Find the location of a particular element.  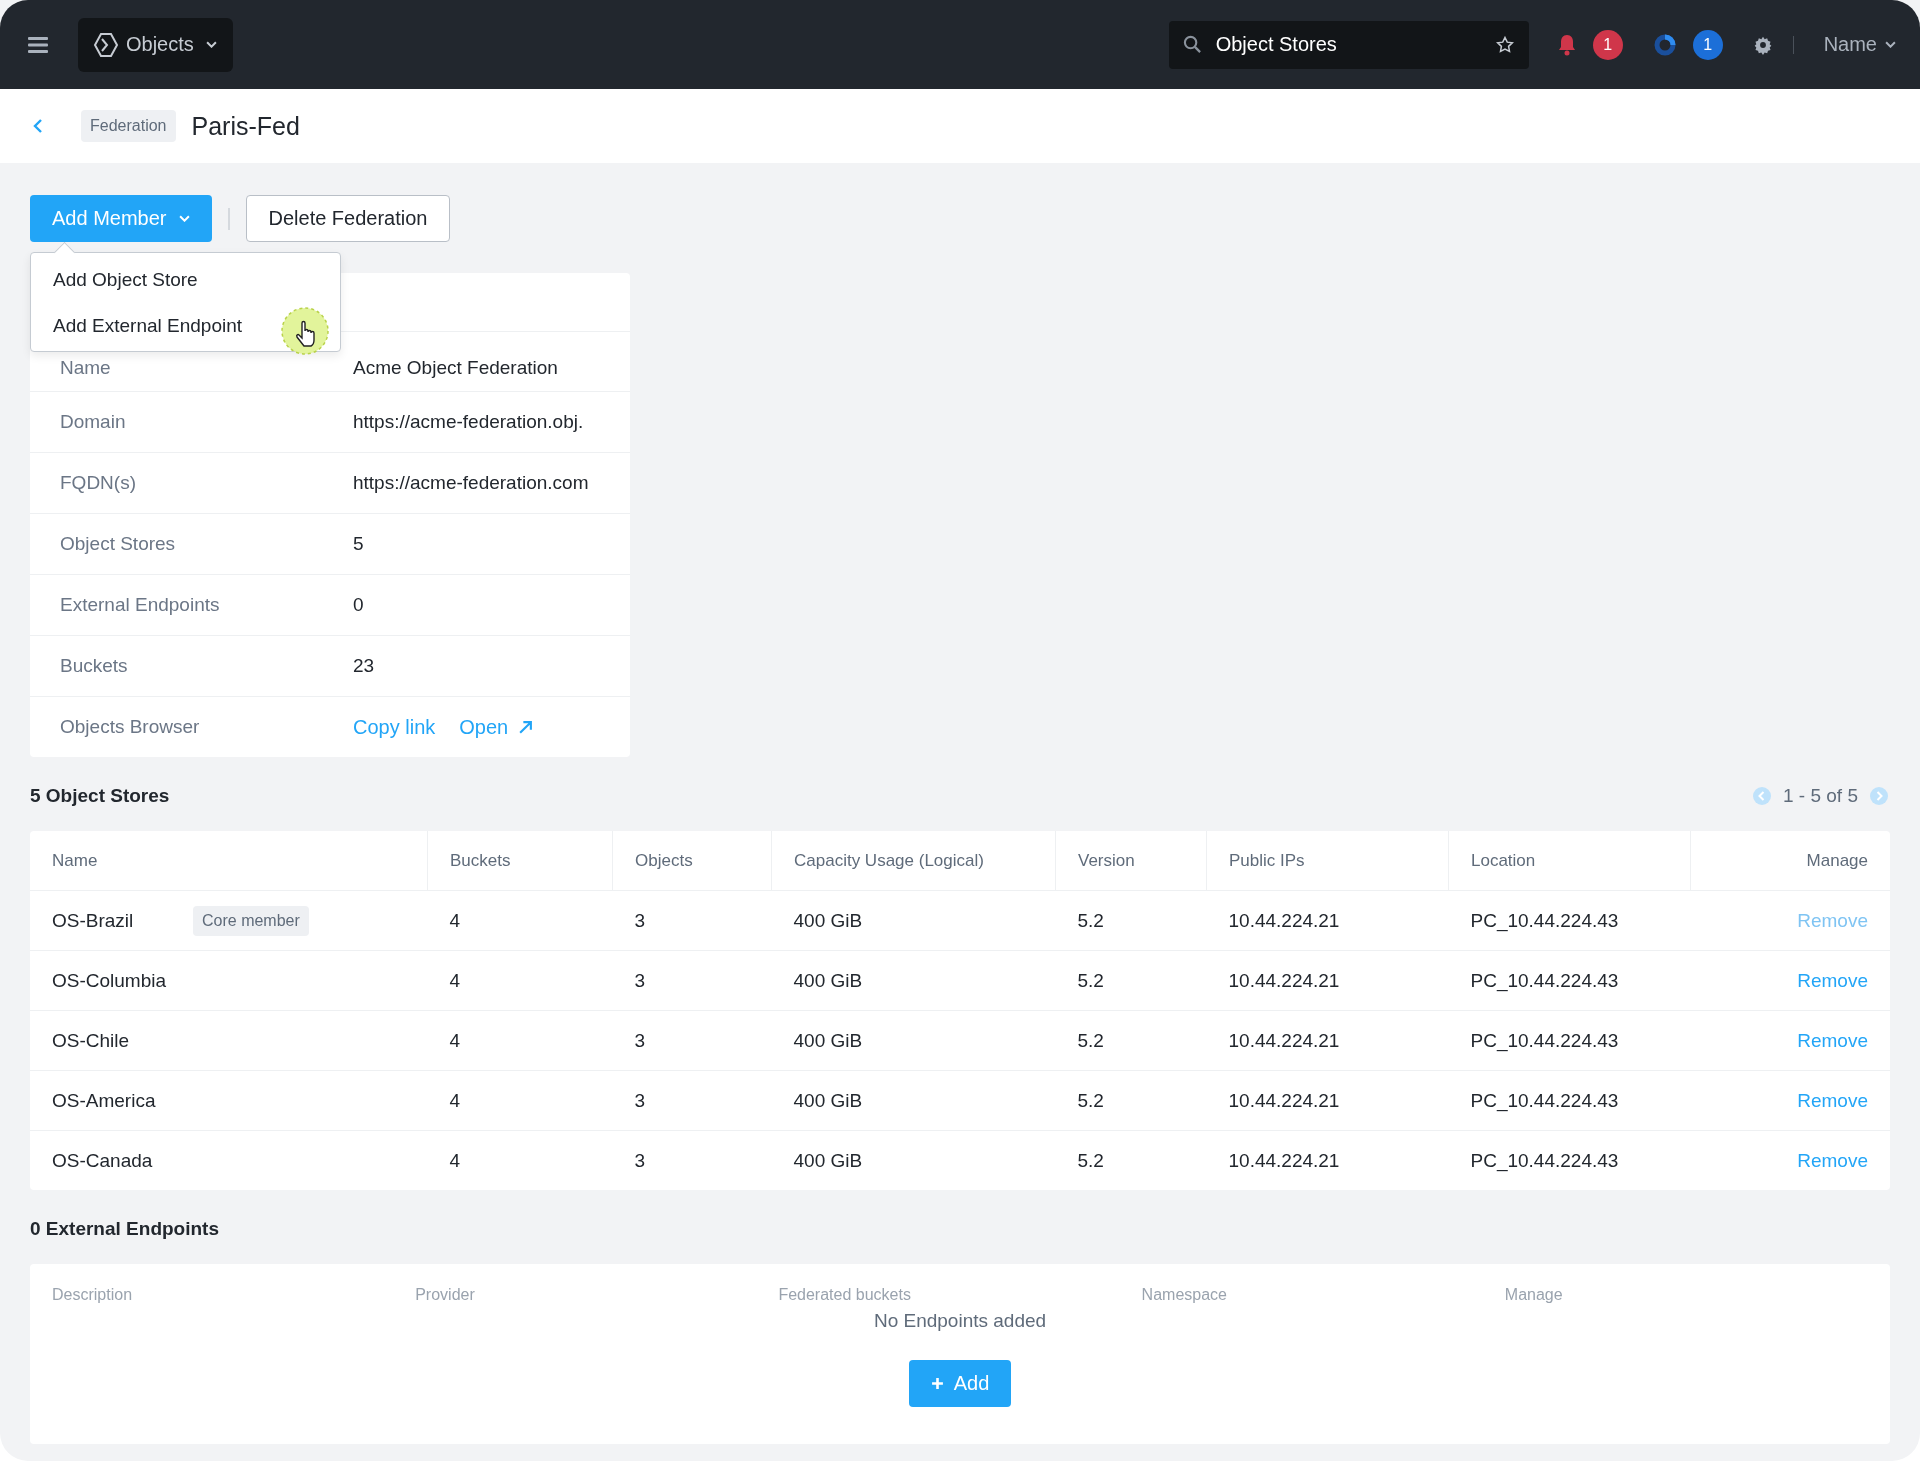

detail-label: Name is located at coordinates (86, 368).